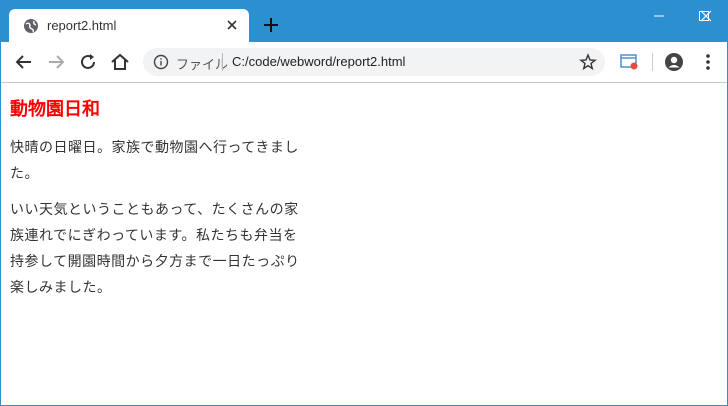 The width and height of the screenshot is (728, 406). I want to click on divider, so click(222, 62).